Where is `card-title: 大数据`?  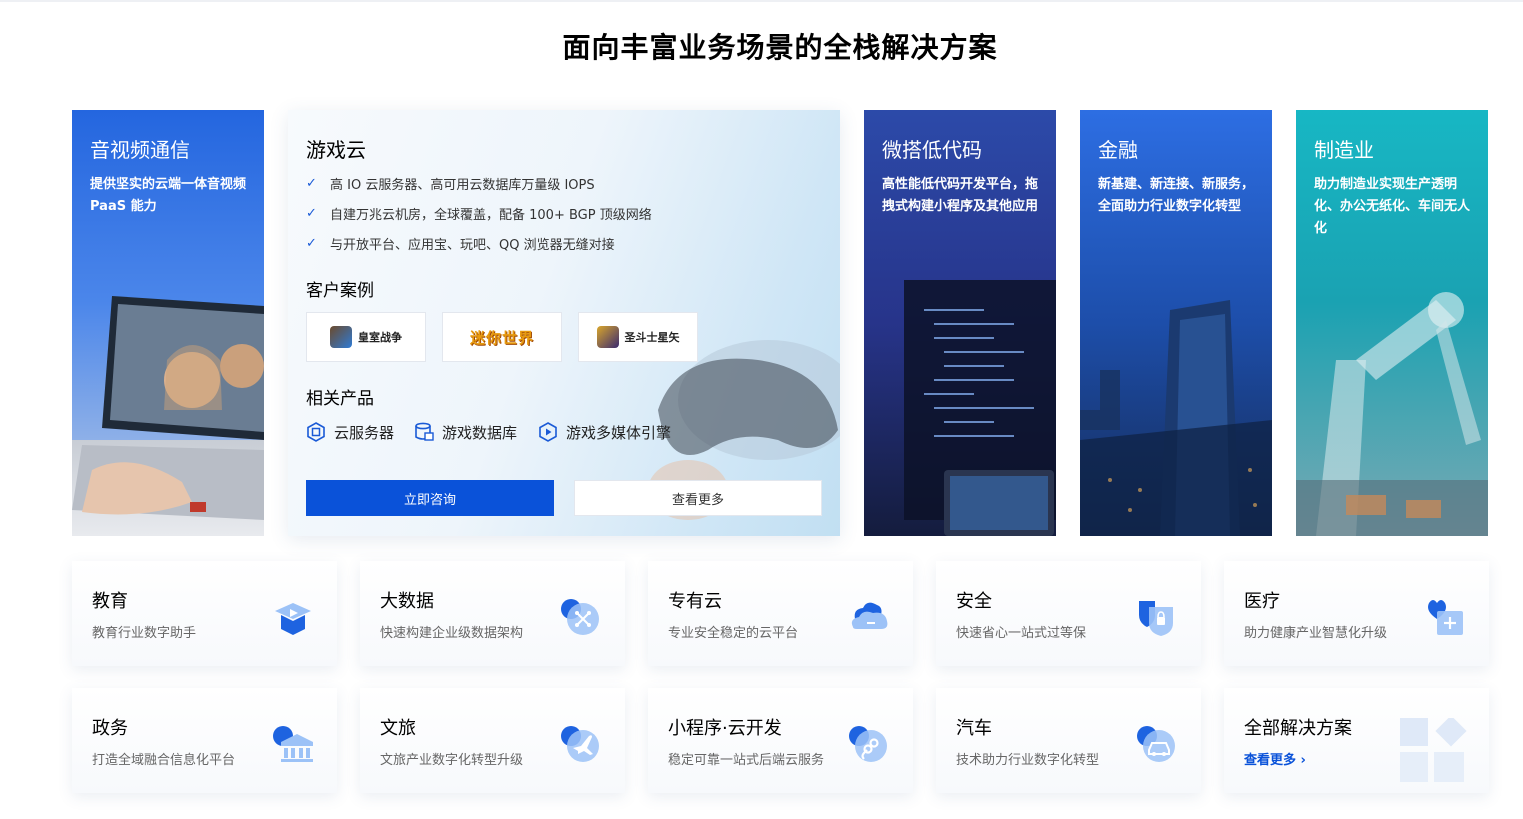 card-title: 大数据 is located at coordinates (407, 601).